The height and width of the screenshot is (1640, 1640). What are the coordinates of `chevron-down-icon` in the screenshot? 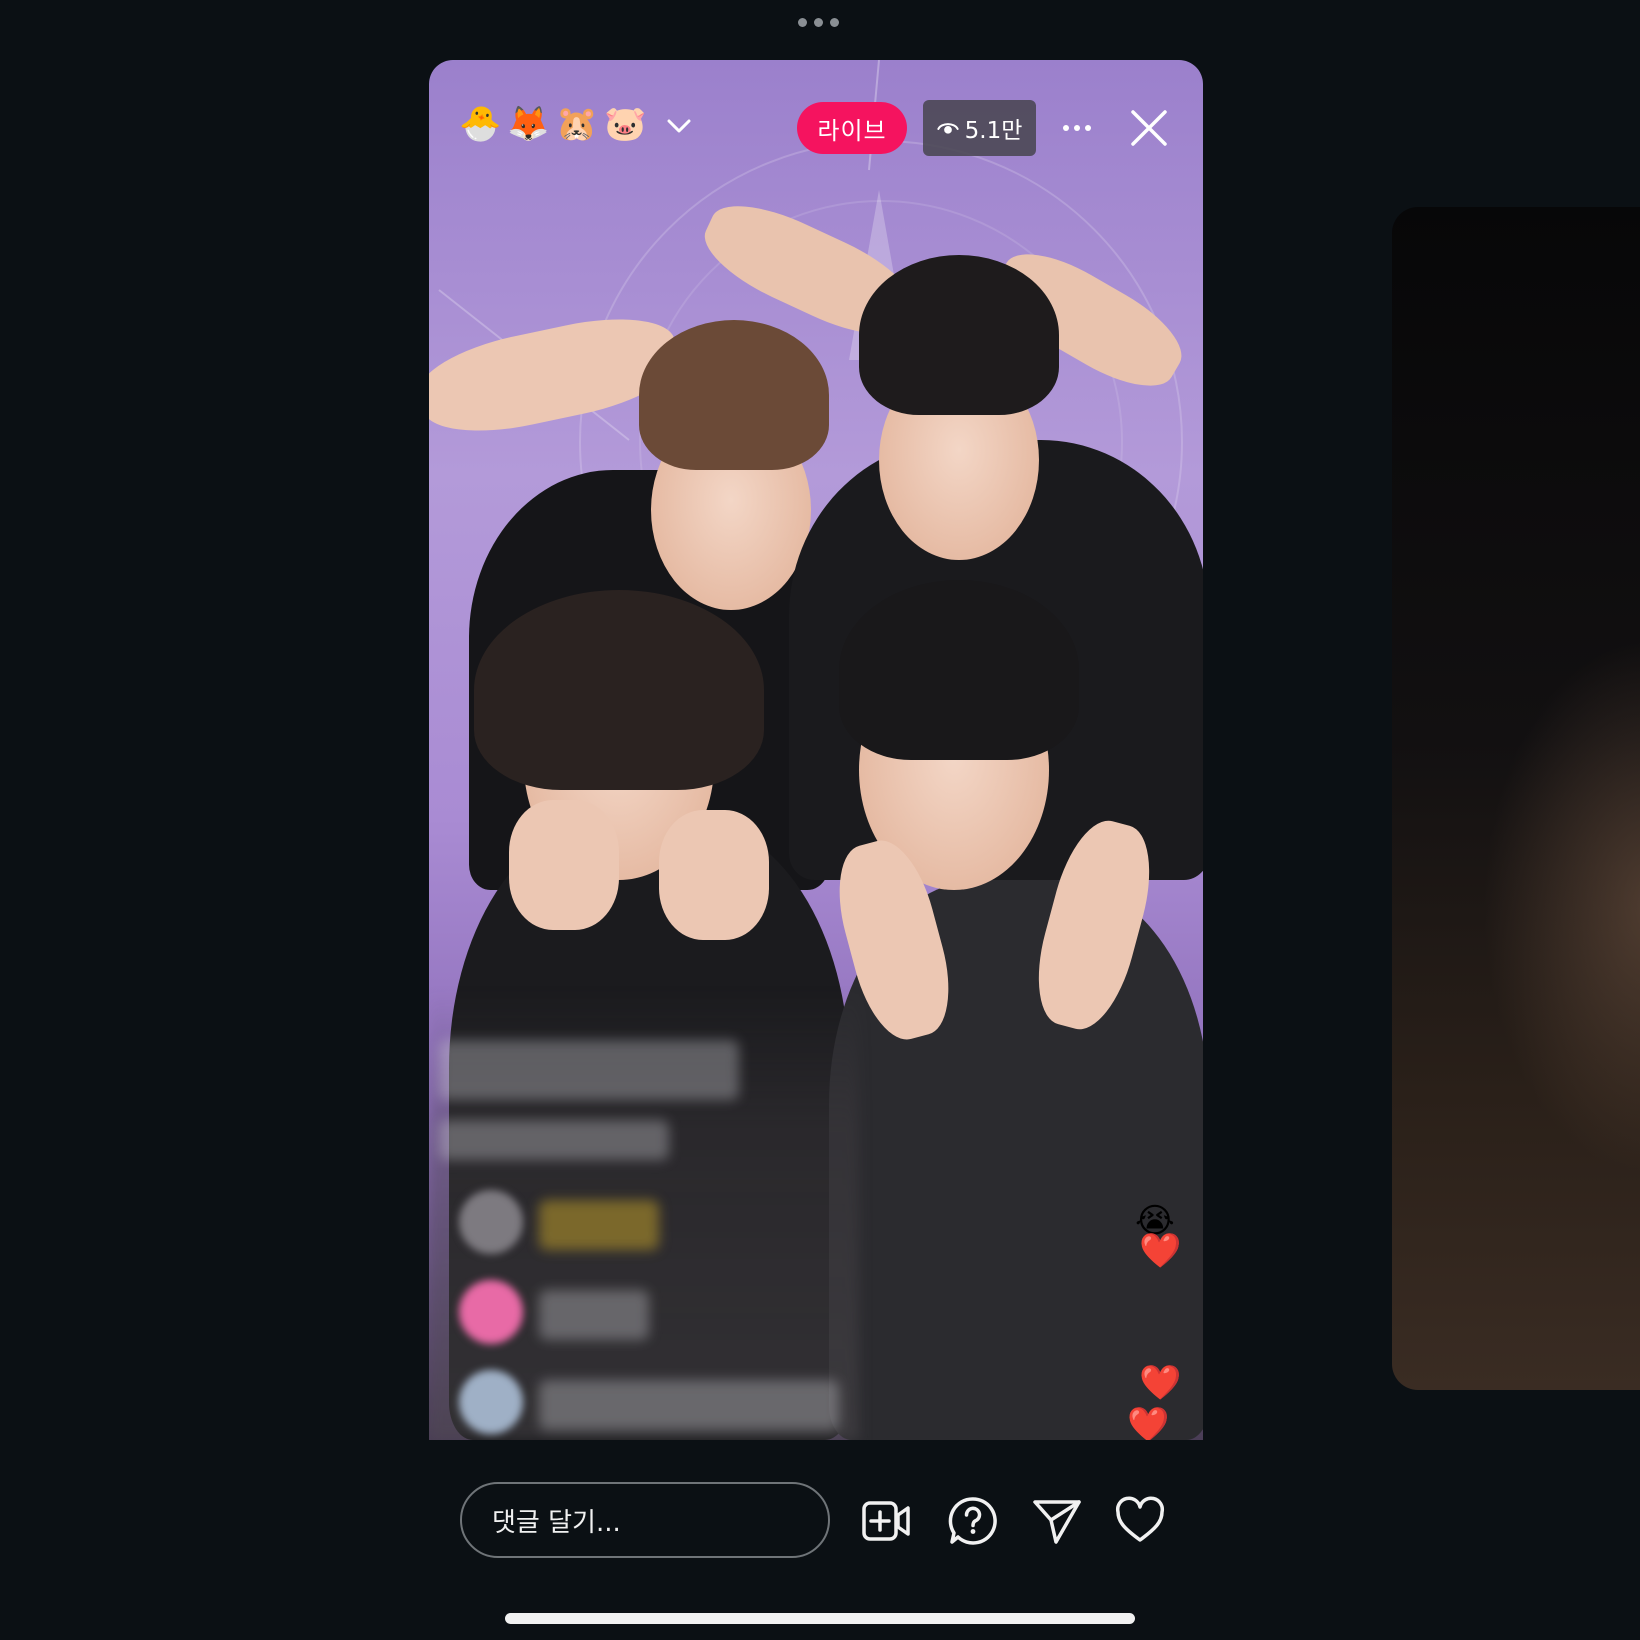 It's located at (679, 126).